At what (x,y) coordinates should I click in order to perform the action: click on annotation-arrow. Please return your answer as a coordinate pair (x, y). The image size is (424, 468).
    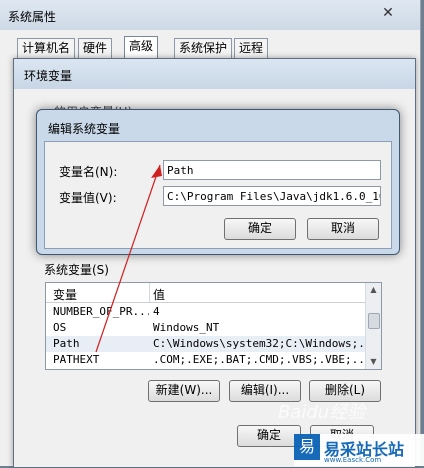
    Looking at the image, I should click on (128, 258).